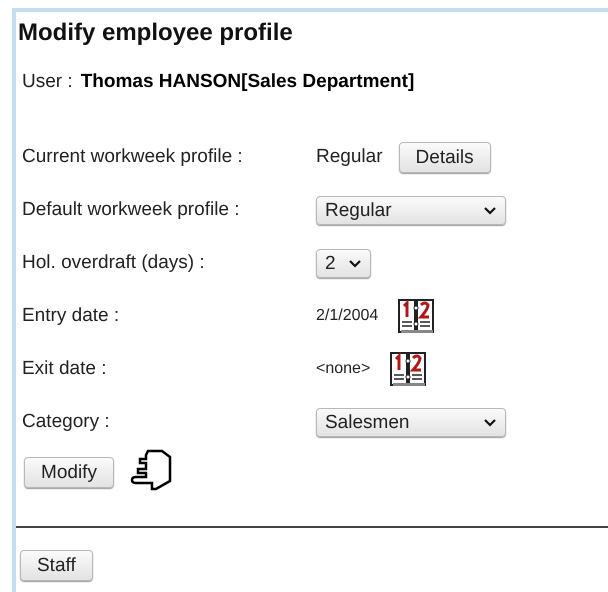  What do you see at coordinates (65, 368) in the screenshot?
I see `field-label: Exit date :` at bounding box center [65, 368].